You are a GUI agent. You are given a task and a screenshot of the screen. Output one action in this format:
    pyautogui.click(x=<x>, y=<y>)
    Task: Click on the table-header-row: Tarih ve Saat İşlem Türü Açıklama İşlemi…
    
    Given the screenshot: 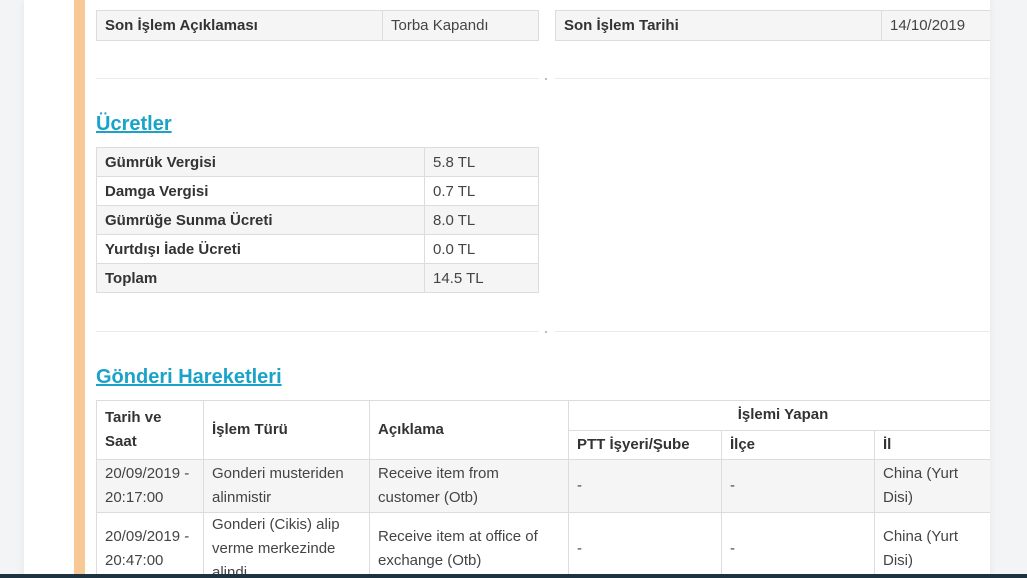 What is the action you would take?
    pyautogui.click(x=543, y=430)
    